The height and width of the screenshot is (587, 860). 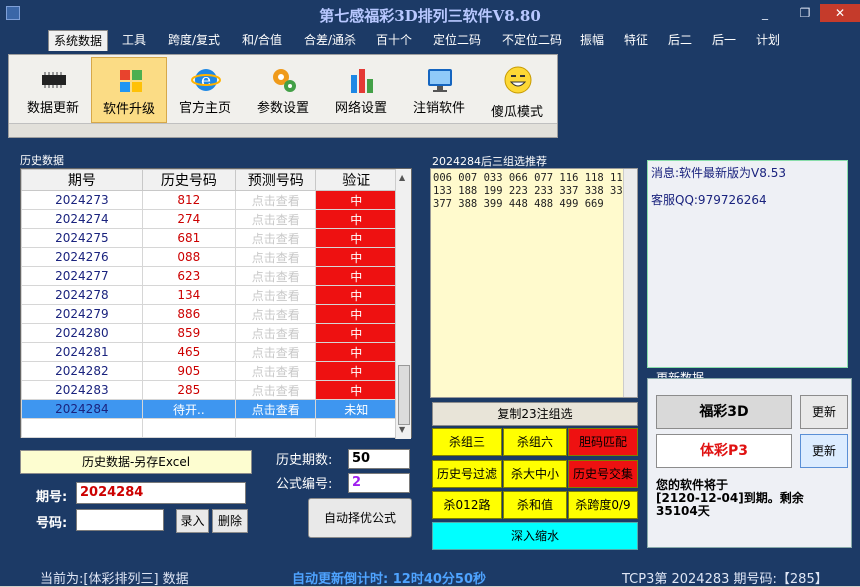 I want to click on menu-item-system-data: 系统数据, so click(x=78, y=40).